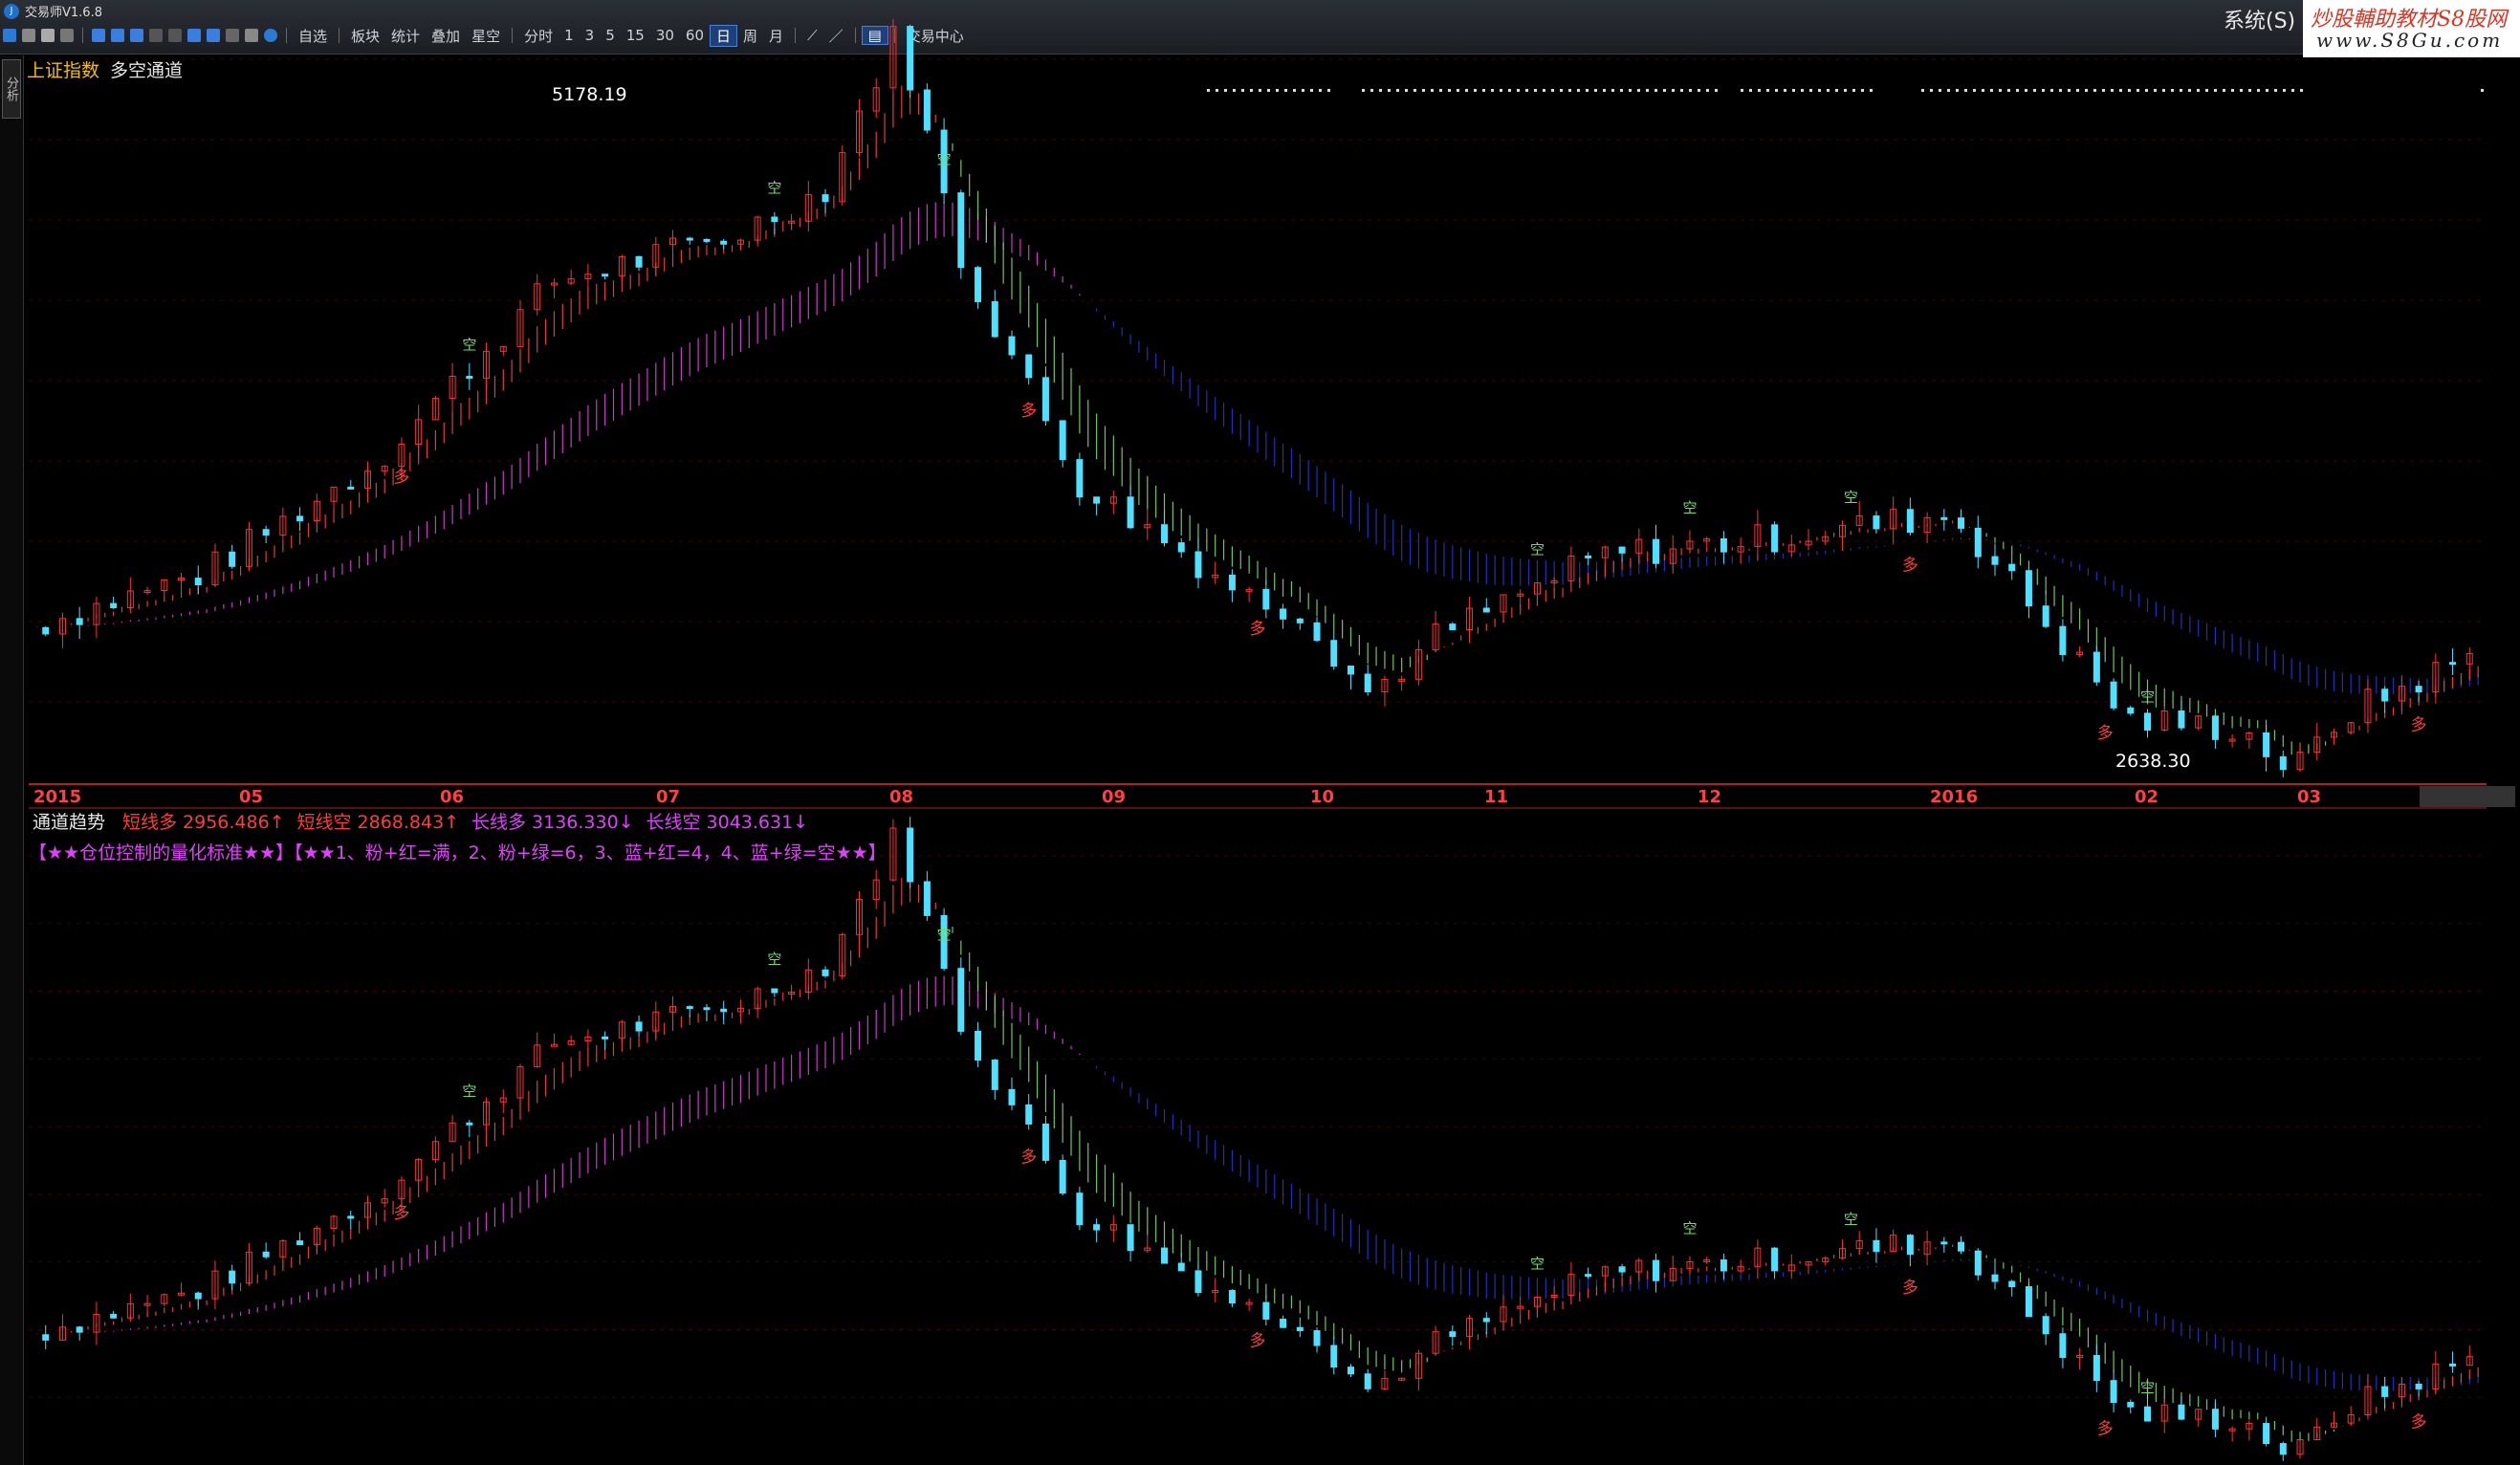 The width and height of the screenshot is (2520, 1465). What do you see at coordinates (1954, 797) in the screenshot?
I see `x-axis-label: 2016` at bounding box center [1954, 797].